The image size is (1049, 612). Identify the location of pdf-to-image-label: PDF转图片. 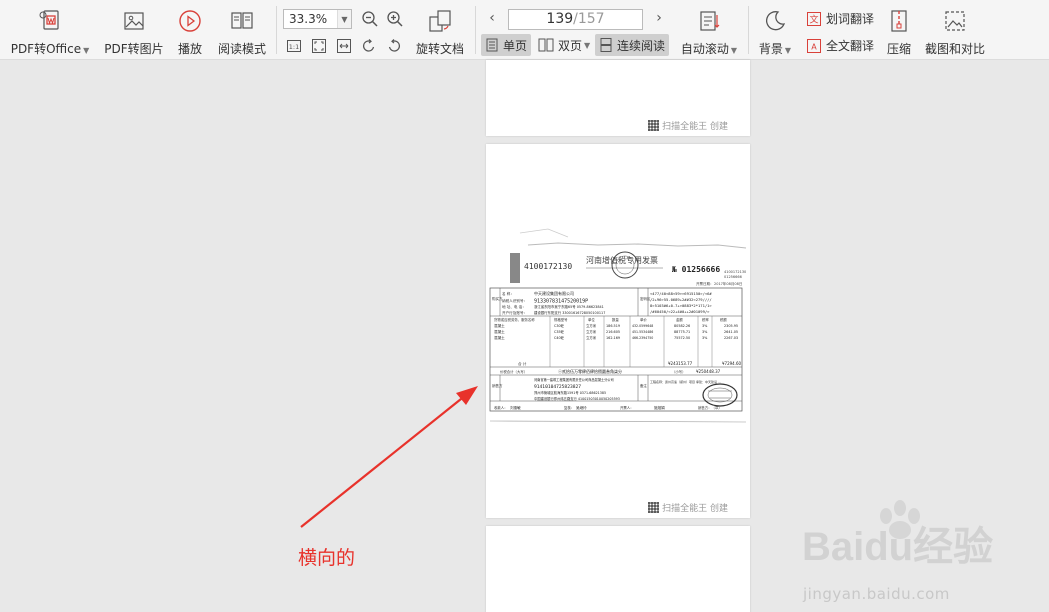
(134, 49).